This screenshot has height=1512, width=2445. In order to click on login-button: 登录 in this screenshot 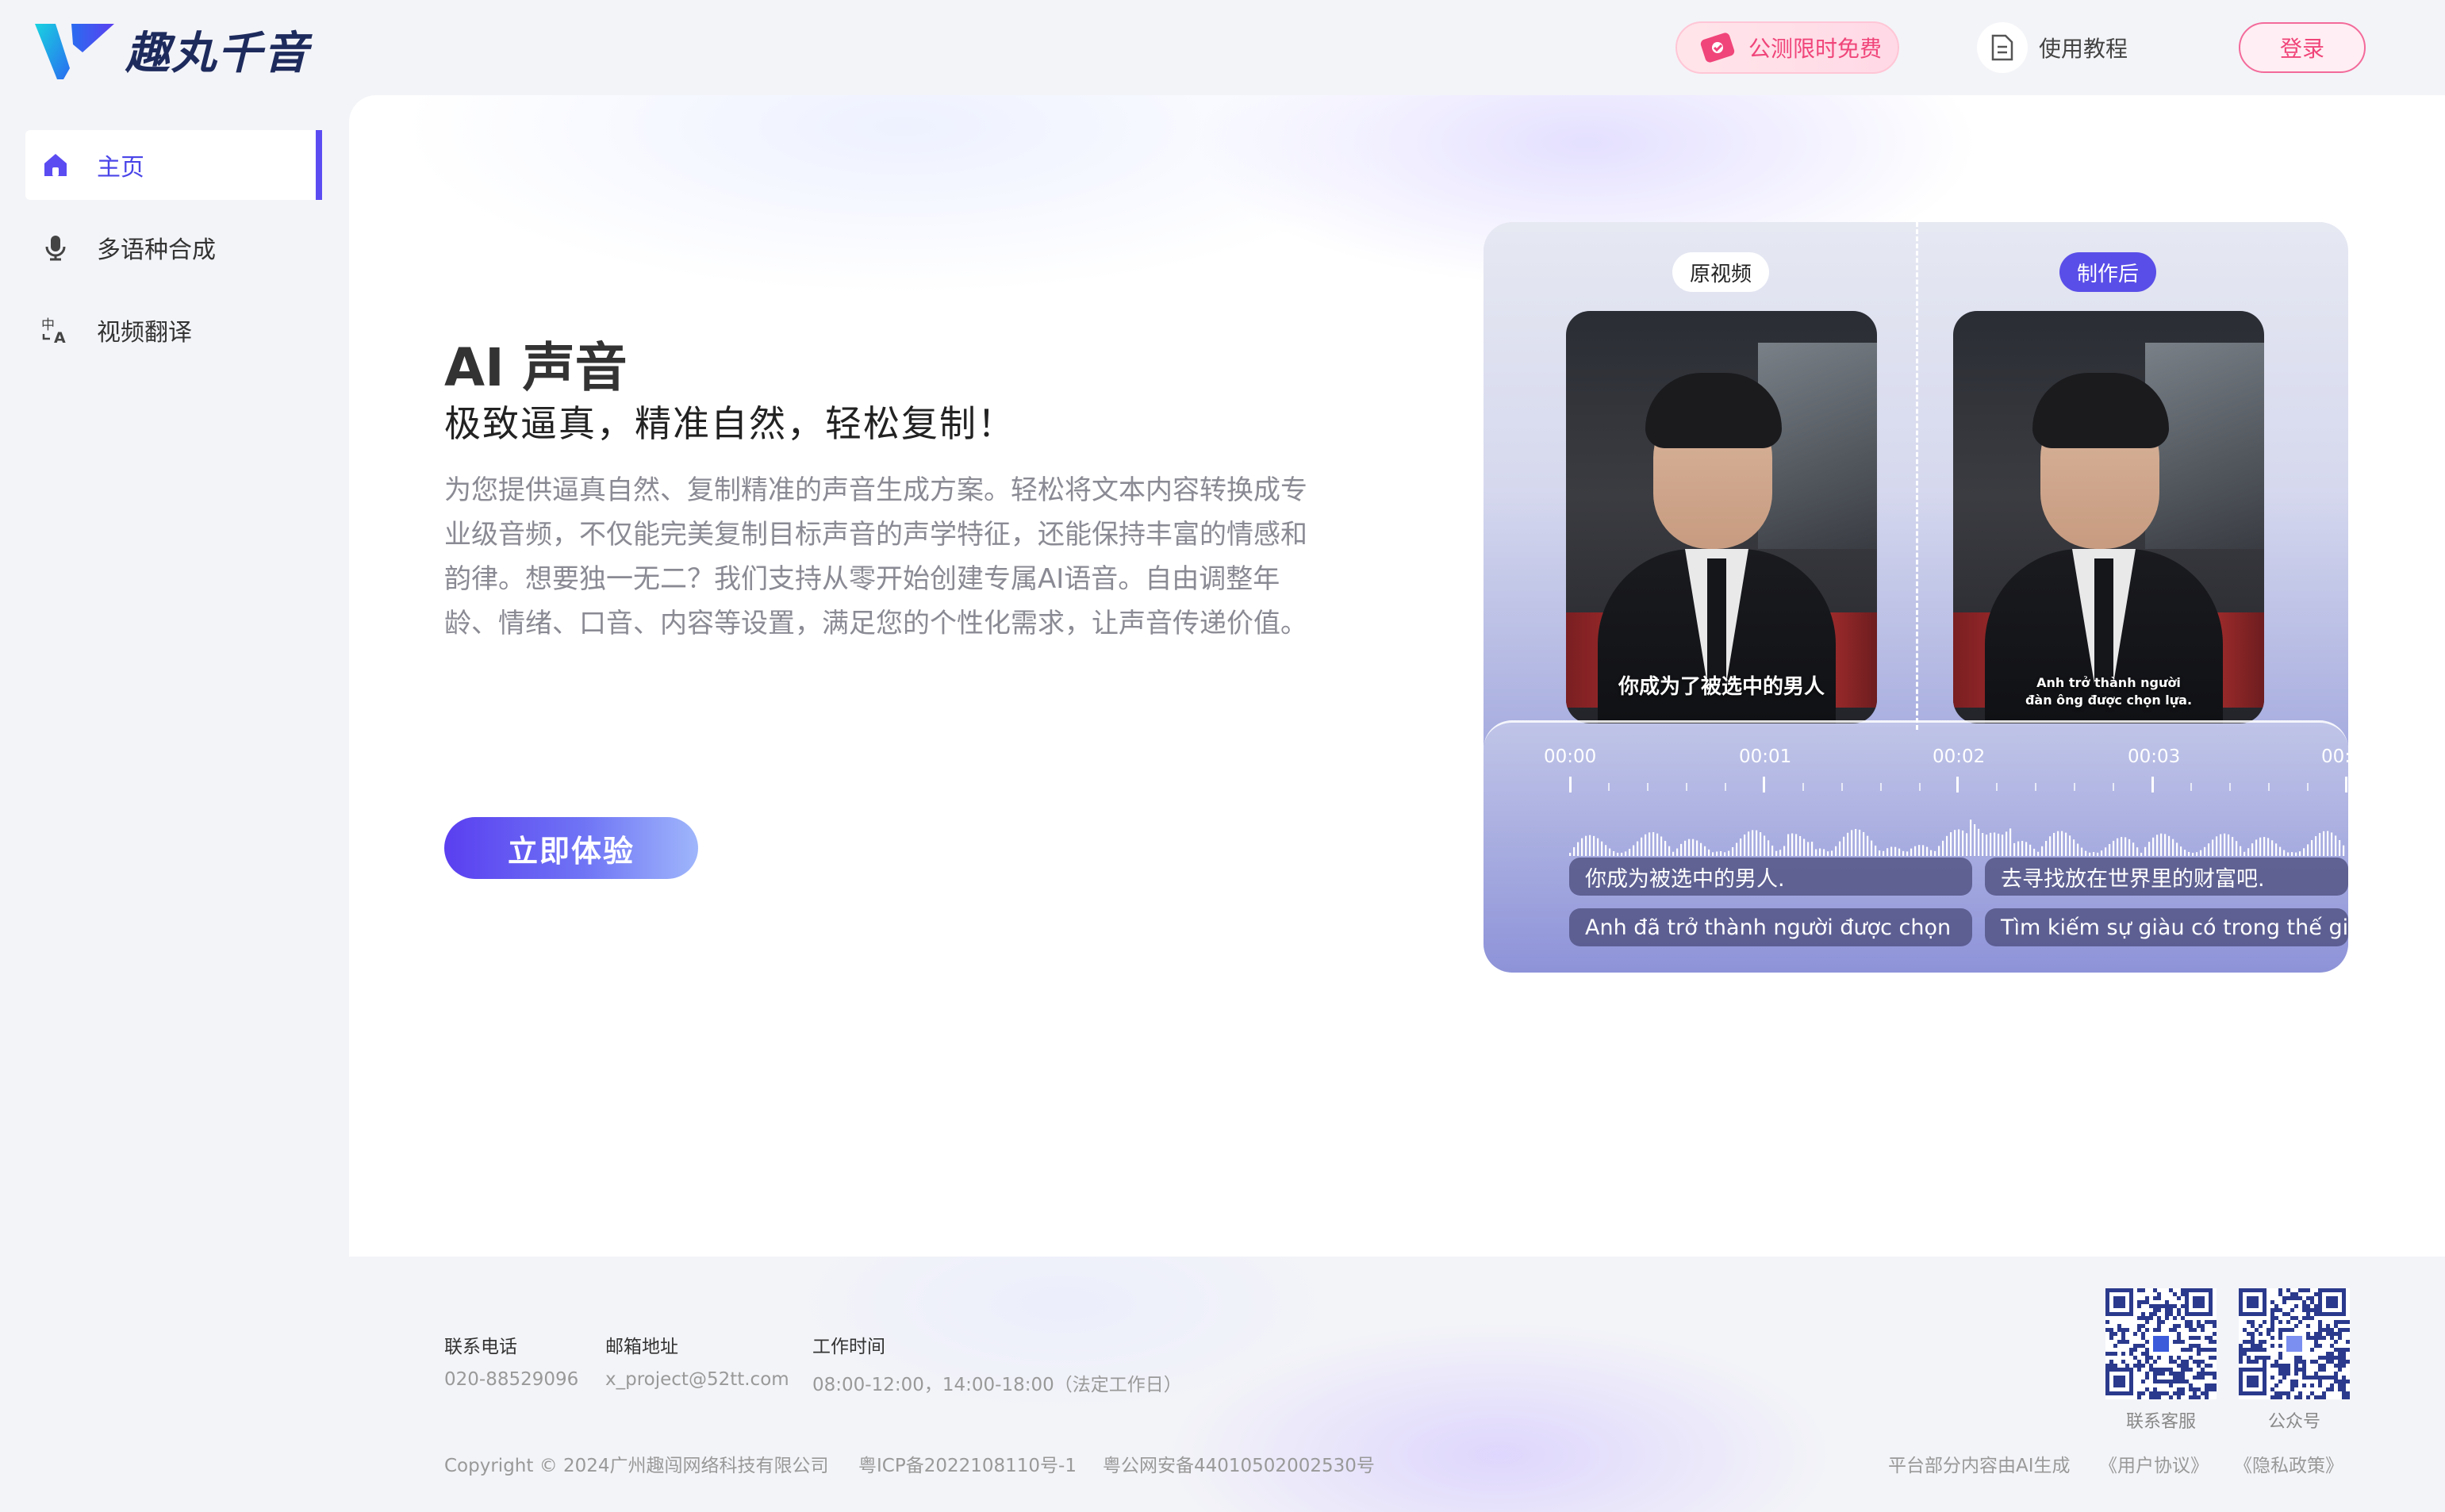, I will do `click(2302, 48)`.